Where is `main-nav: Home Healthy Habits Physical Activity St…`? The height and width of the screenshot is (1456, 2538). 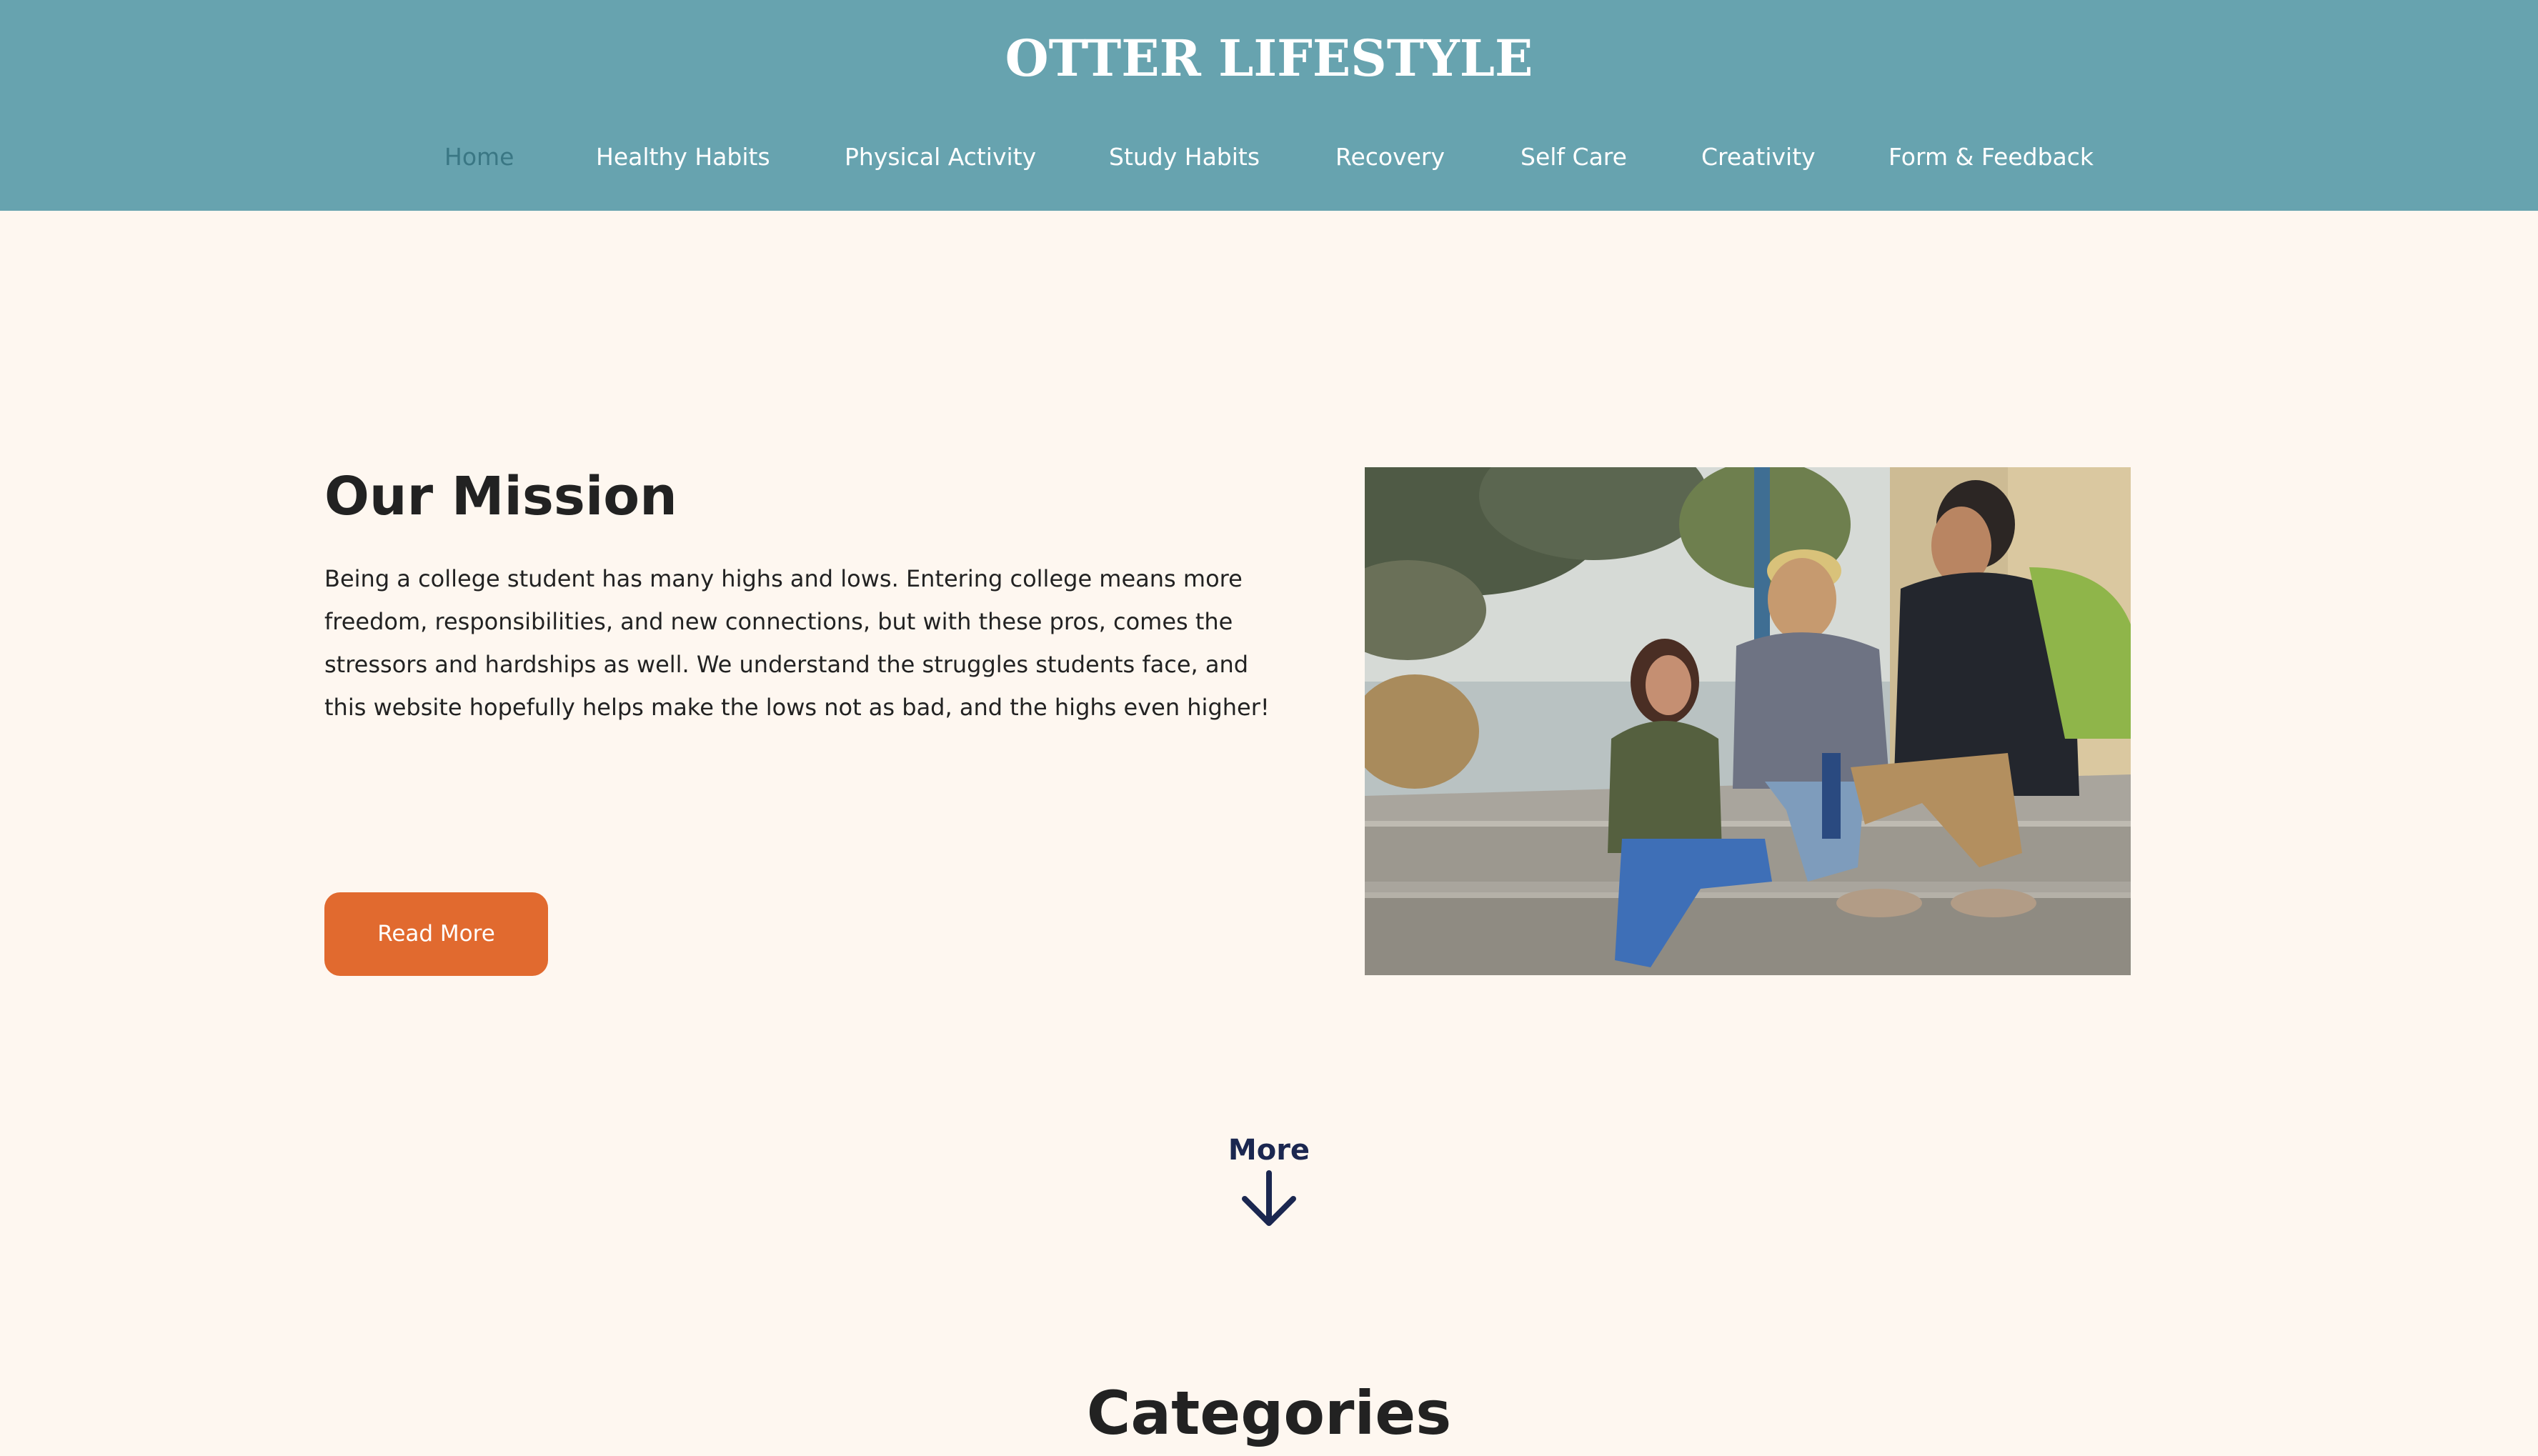
main-nav: Home Healthy Habits Physical Activity St… is located at coordinates (1269, 157).